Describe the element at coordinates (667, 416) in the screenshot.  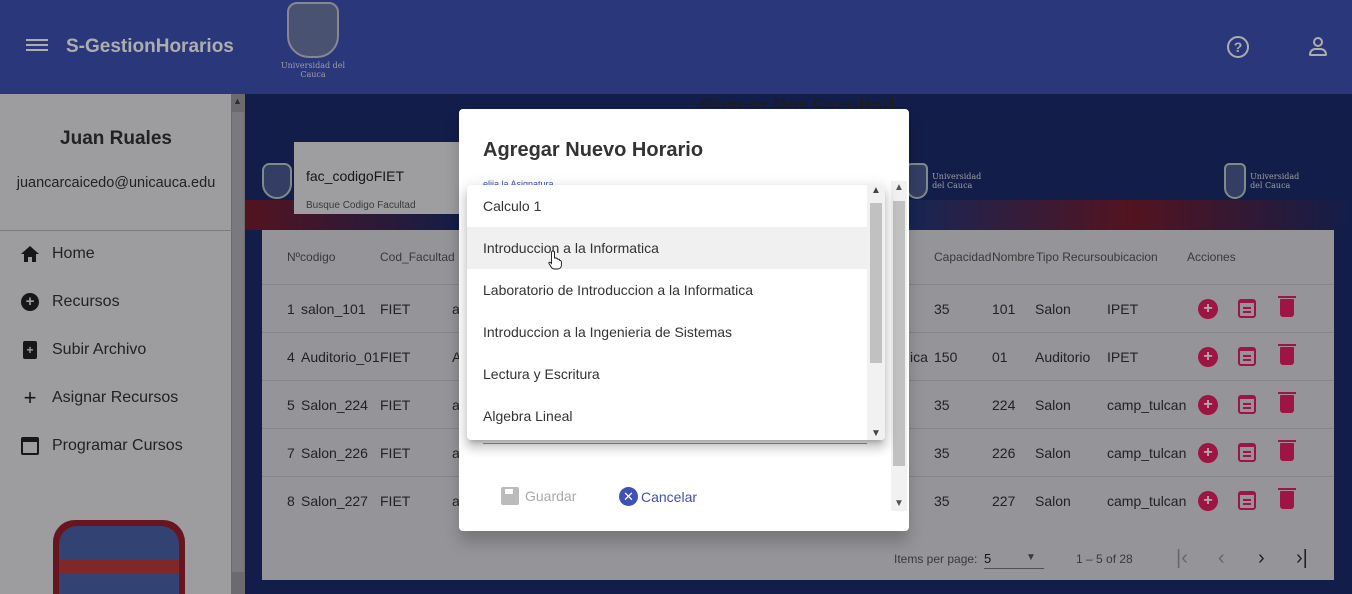
I see `dropdown-option: Algebra Lineal` at that location.